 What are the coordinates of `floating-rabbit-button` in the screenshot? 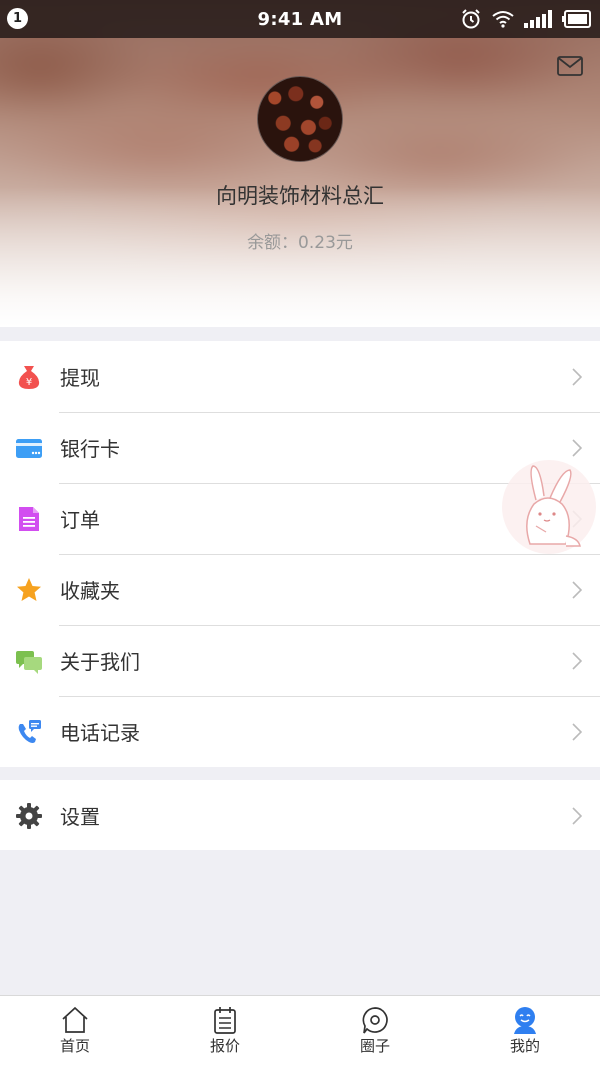 It's located at (549, 507).